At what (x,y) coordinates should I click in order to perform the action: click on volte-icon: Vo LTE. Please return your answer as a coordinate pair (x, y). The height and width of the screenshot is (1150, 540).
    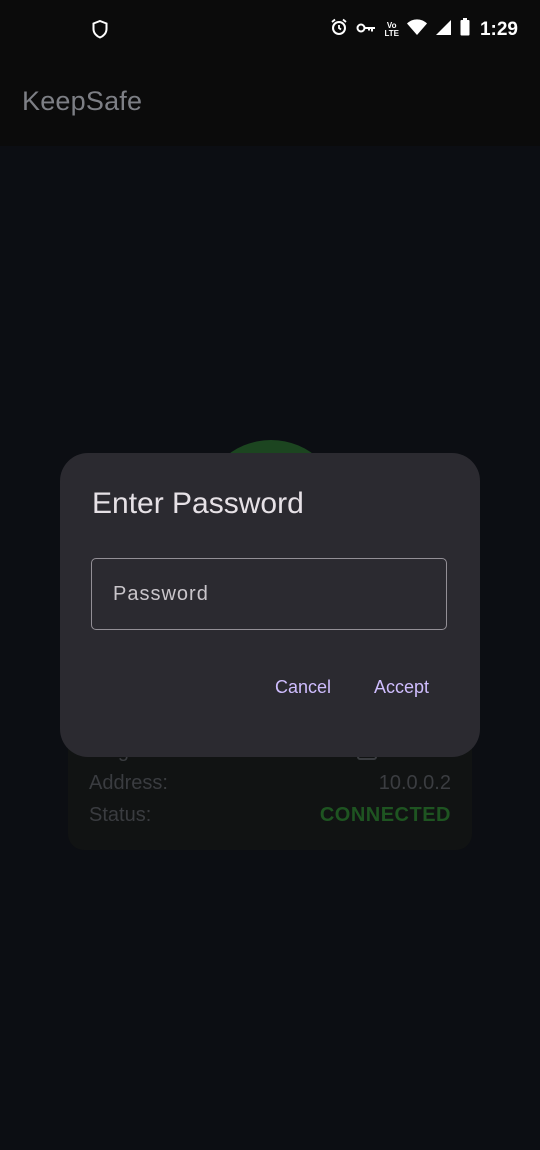
    Looking at the image, I should click on (391, 29).